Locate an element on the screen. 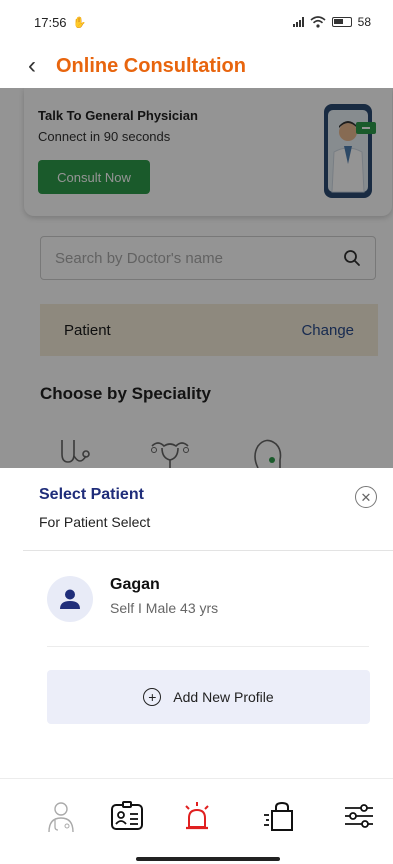 The image size is (393, 864). hand-icon: ✋ is located at coordinates (79, 22).